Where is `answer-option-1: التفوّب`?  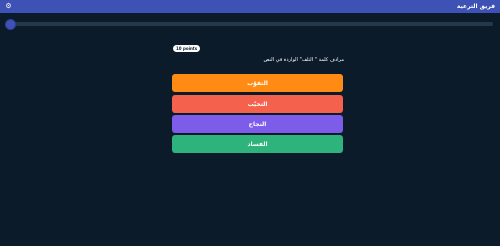
answer-option-1: التفوّب is located at coordinates (257, 83).